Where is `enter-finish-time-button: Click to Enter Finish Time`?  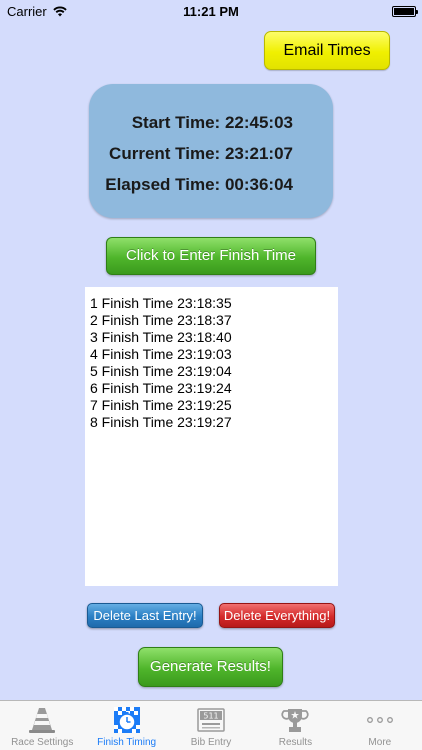 enter-finish-time-button: Click to Enter Finish Time is located at coordinates (211, 256).